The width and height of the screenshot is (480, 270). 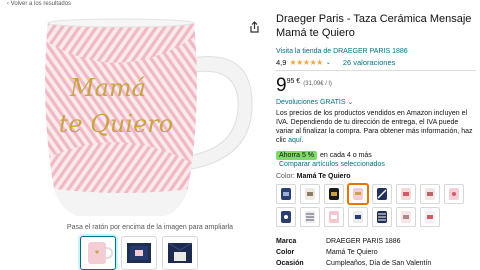 What do you see at coordinates (293, 81) in the screenshot?
I see `price-fraction: 95 €` at bounding box center [293, 81].